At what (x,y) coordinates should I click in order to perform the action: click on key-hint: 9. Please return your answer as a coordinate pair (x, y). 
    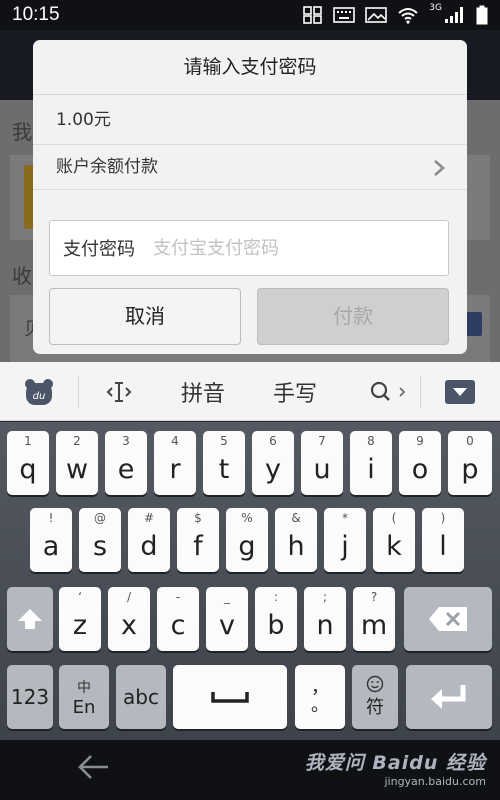
    Looking at the image, I should click on (420, 441).